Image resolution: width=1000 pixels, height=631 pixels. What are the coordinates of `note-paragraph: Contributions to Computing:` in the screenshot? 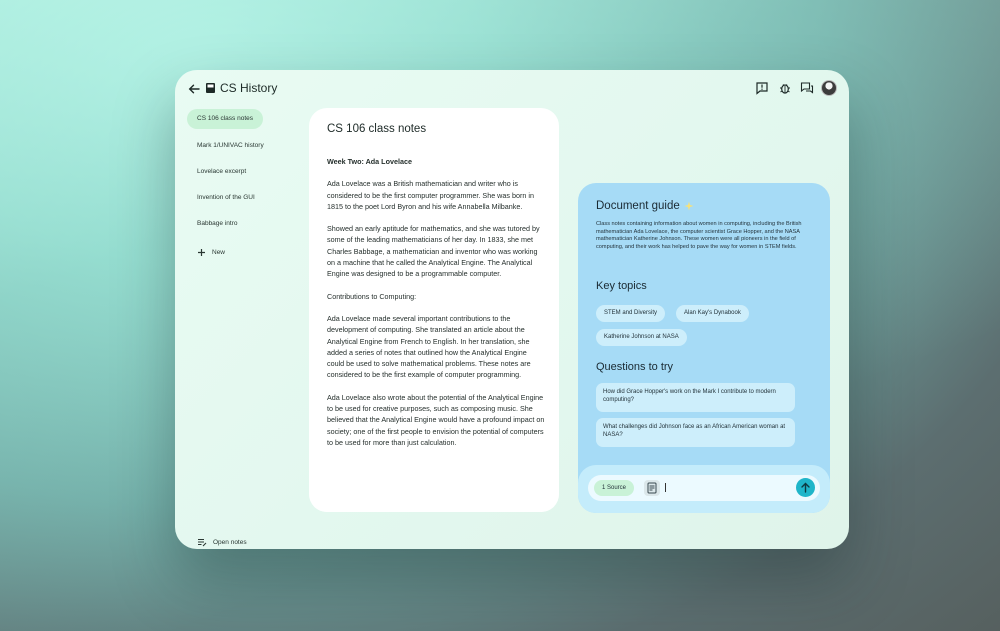 It's located at (372, 296).